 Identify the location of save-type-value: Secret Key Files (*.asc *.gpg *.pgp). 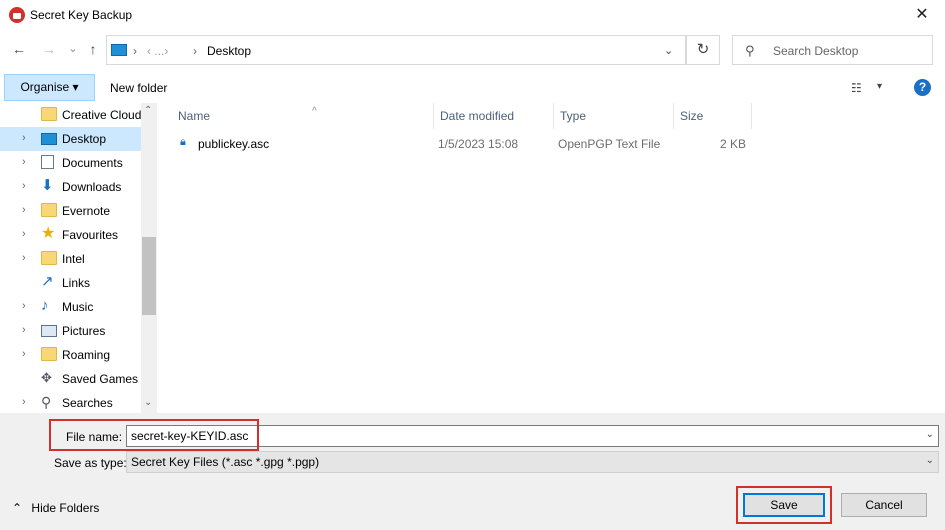
(225, 462).